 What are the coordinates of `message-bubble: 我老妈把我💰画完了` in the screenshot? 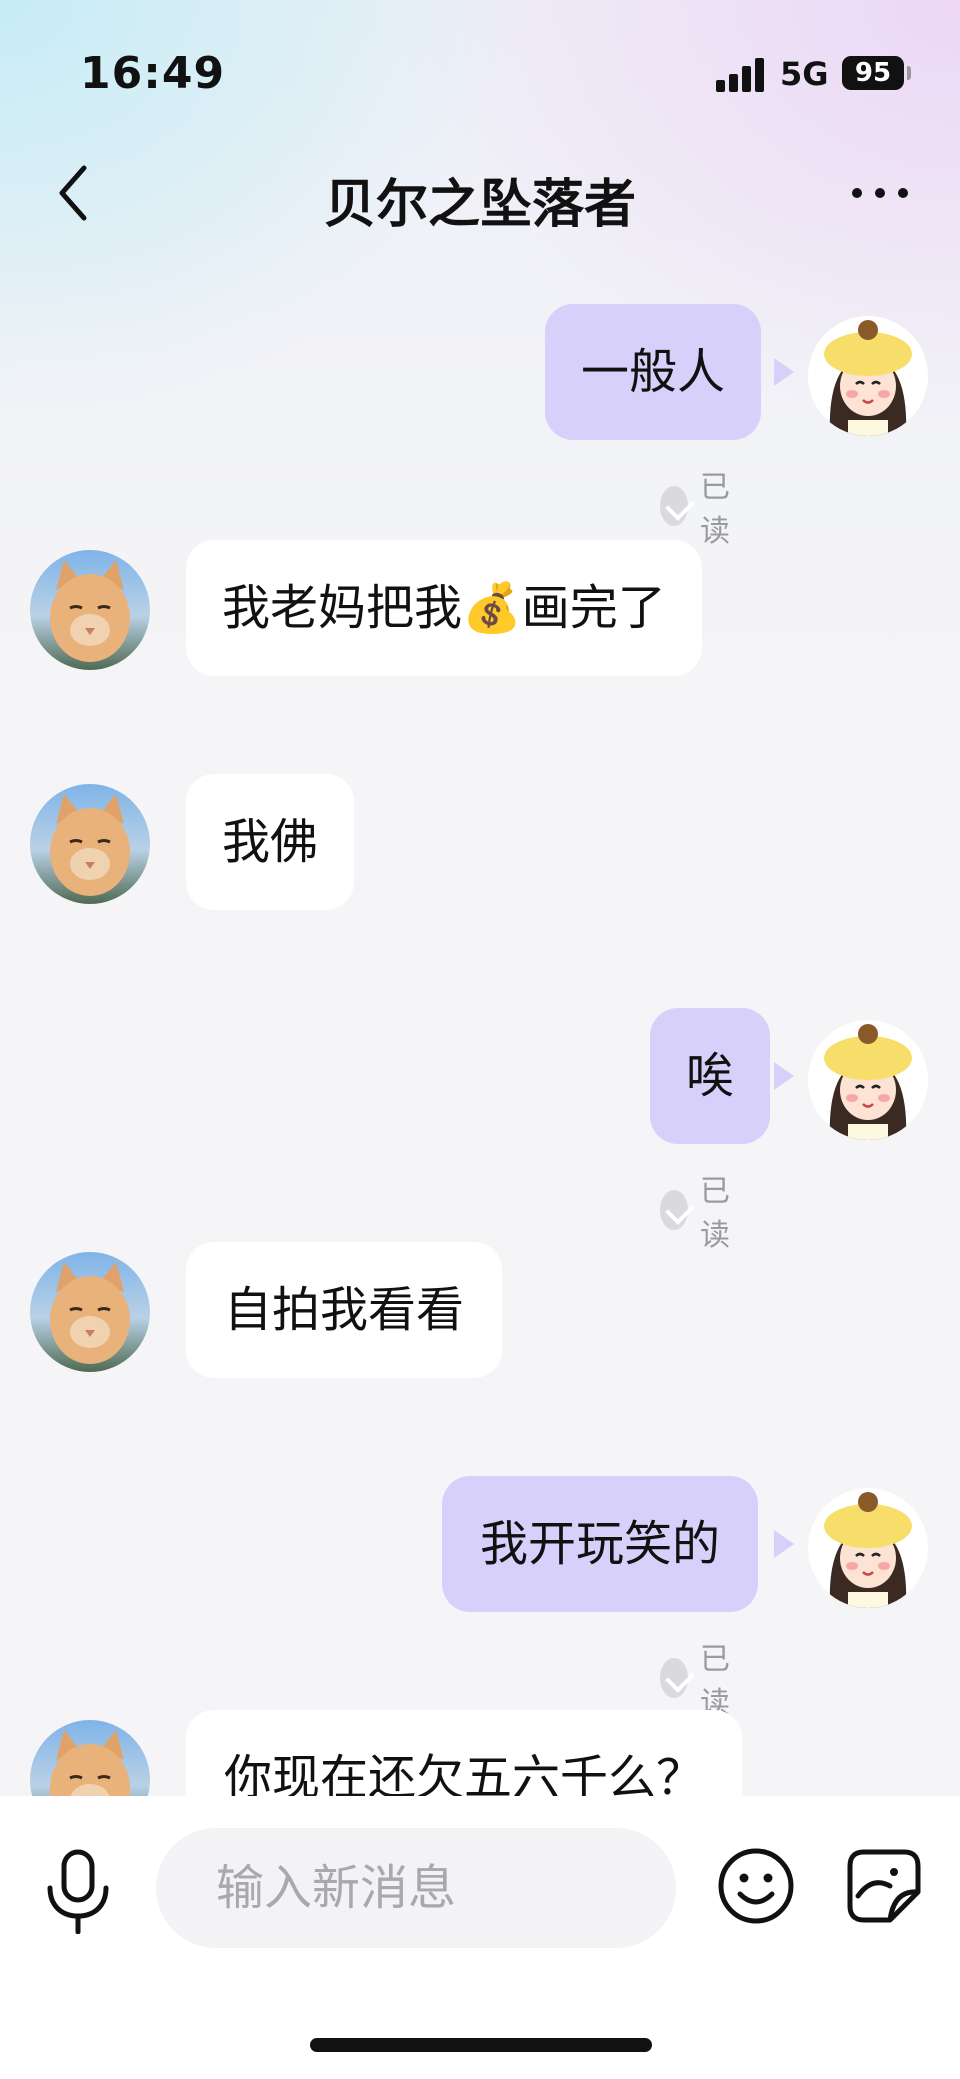 It's located at (444, 608).